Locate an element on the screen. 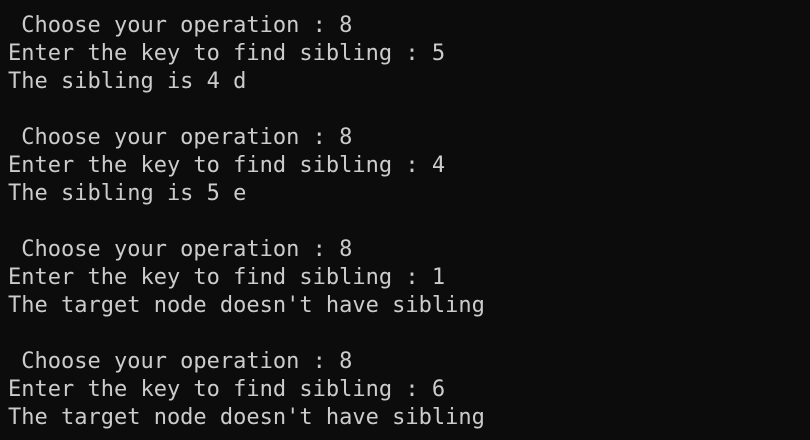  result-line: The sibling is 4 d is located at coordinates (127, 81).